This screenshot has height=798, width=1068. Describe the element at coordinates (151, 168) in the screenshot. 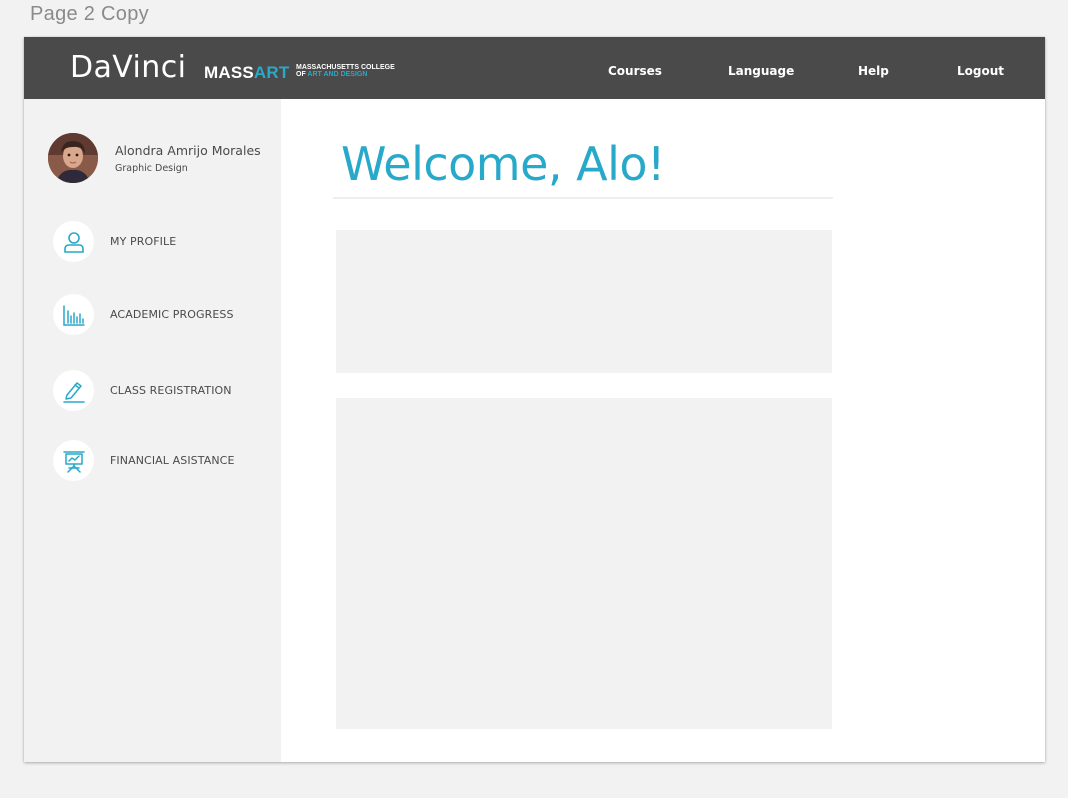

I see `user-program: Graphic Design` at that location.